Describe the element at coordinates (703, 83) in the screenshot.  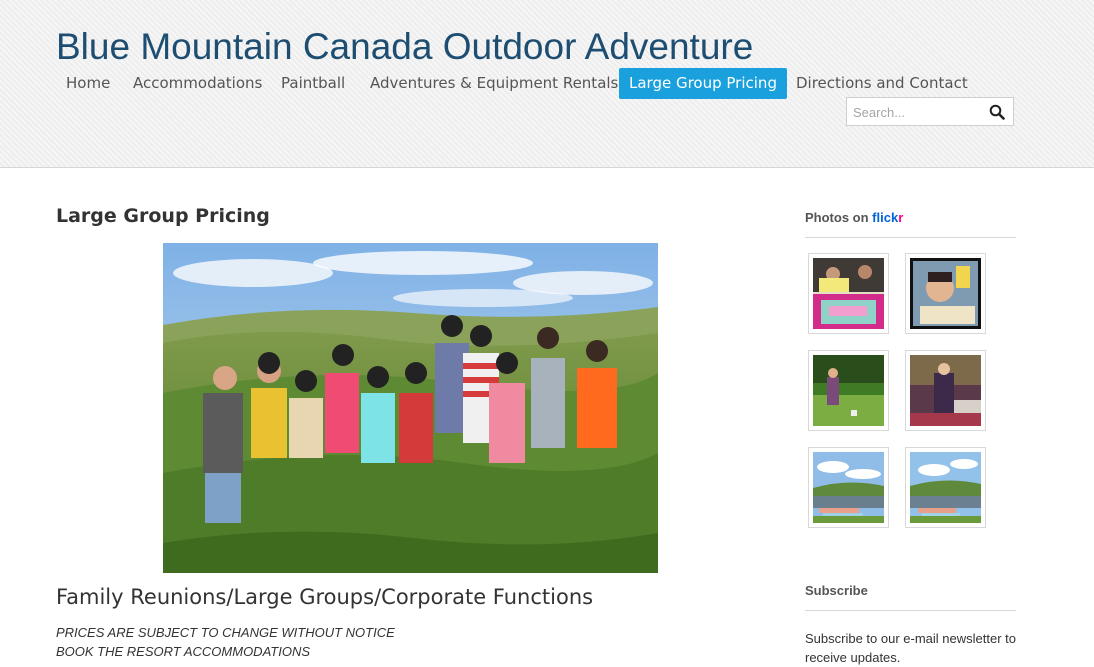
I see `nav-item-large-group-pricing: Large Group Pricing` at that location.